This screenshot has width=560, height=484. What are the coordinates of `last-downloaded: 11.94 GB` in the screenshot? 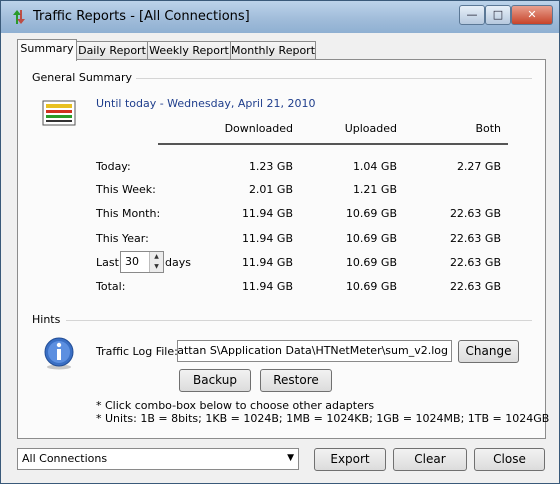 It's located at (267, 262).